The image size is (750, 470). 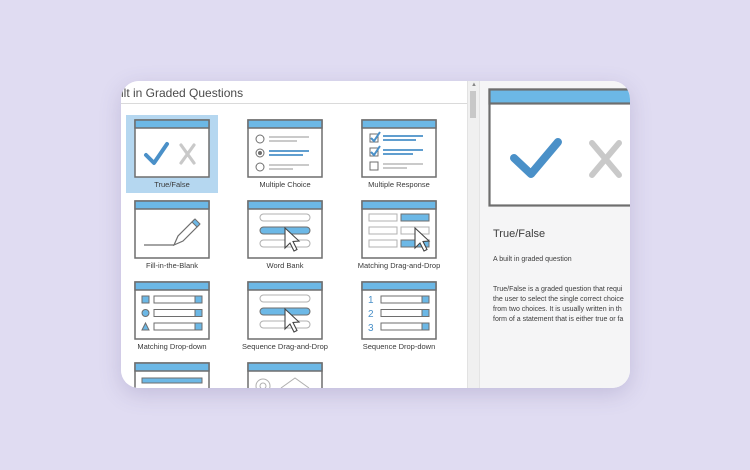 What do you see at coordinates (399, 148) in the screenshot?
I see `multiple-response-icon` at bounding box center [399, 148].